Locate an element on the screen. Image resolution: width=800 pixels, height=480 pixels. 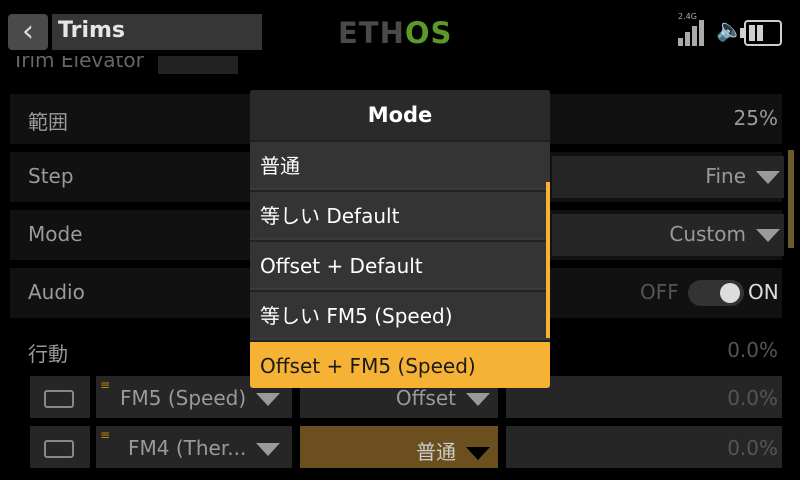
mode-option-4: 等しい FM5 (Speed) is located at coordinates (400, 314).